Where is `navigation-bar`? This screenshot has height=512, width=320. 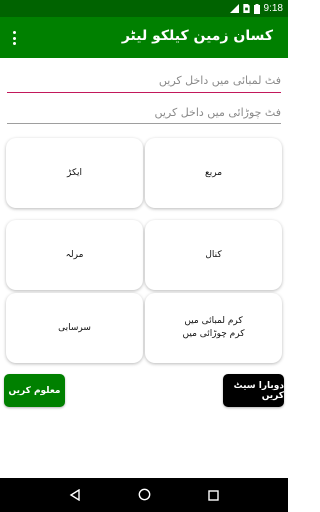 navigation-bar is located at coordinates (144, 495).